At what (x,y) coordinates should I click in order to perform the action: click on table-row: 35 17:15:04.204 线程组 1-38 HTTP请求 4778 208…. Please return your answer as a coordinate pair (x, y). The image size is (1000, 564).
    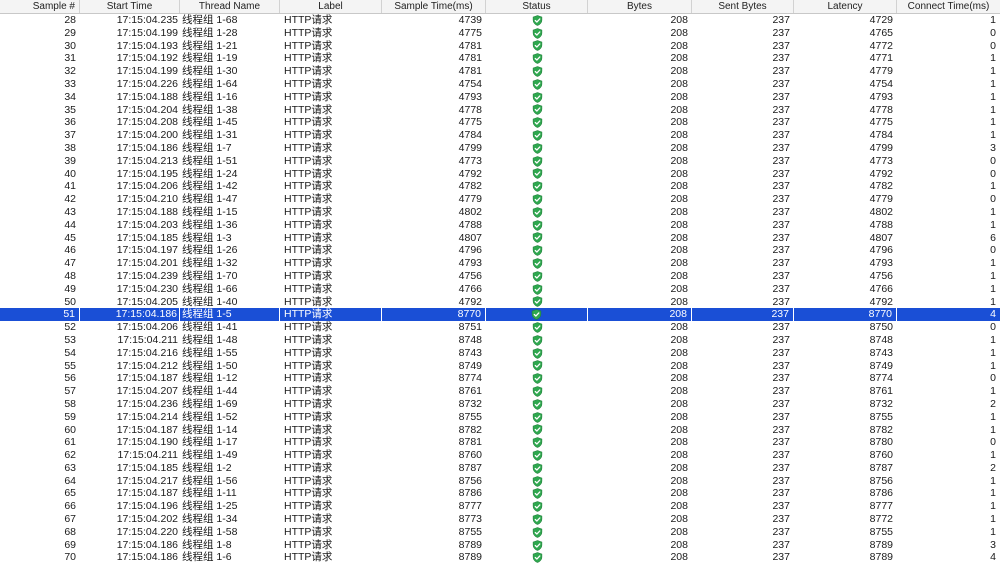
    Looking at the image, I should click on (500, 110).